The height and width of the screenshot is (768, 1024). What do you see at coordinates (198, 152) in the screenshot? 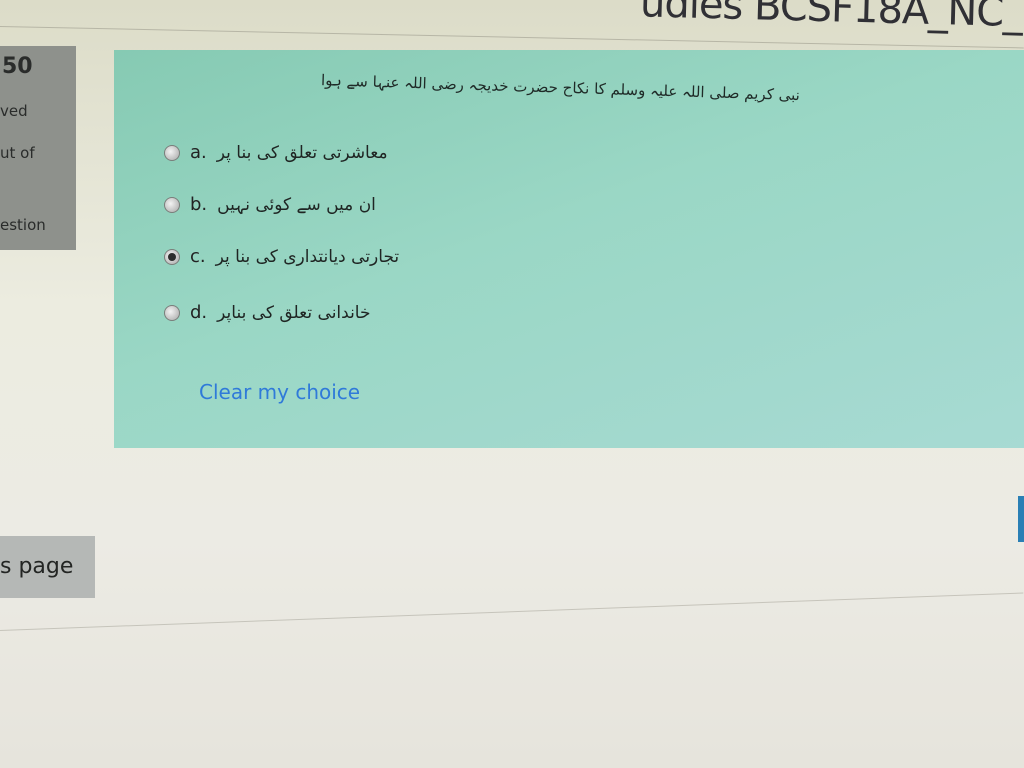
I see `option-letter: a.` at bounding box center [198, 152].